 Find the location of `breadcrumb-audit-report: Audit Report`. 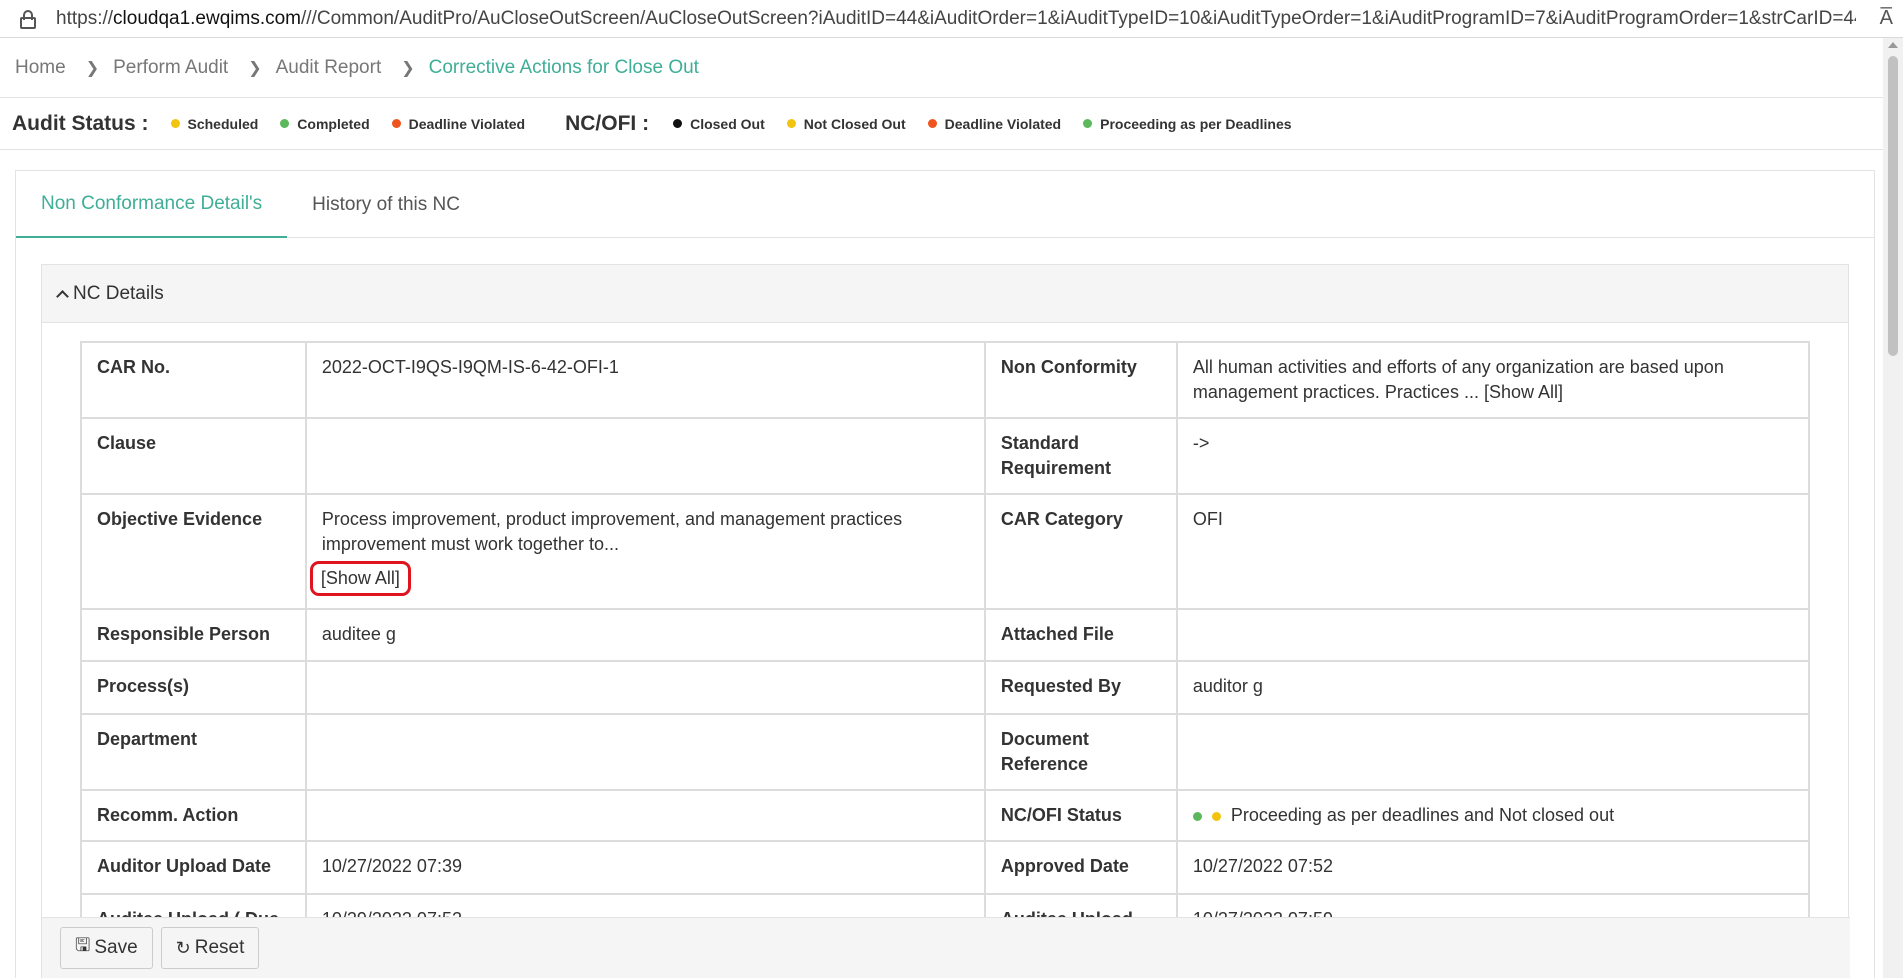

breadcrumb-audit-report: Audit Report is located at coordinates (329, 68).